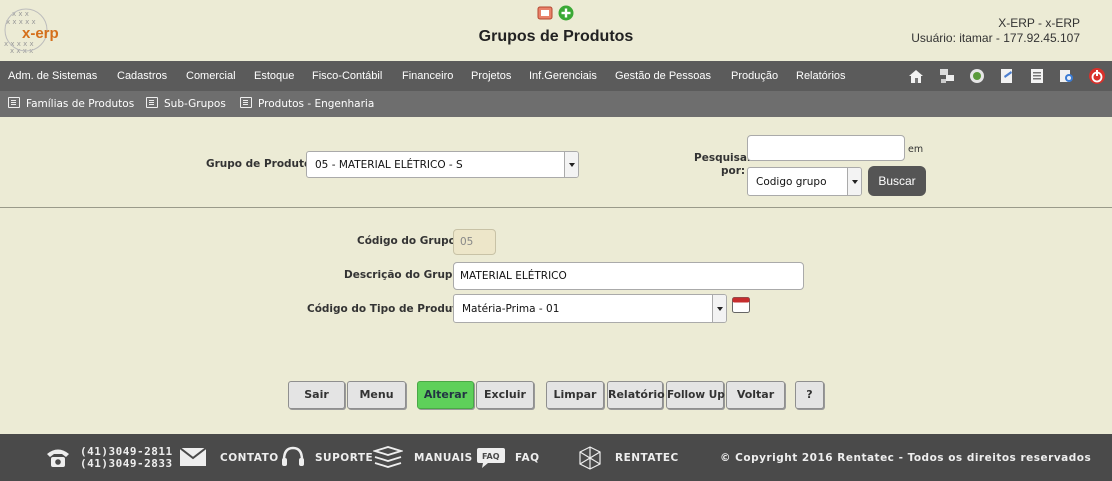  Describe the element at coordinates (389, 165) in the screenshot. I see `group-select-value: 05 - MATERIAL ELÉTRICO - S` at that location.